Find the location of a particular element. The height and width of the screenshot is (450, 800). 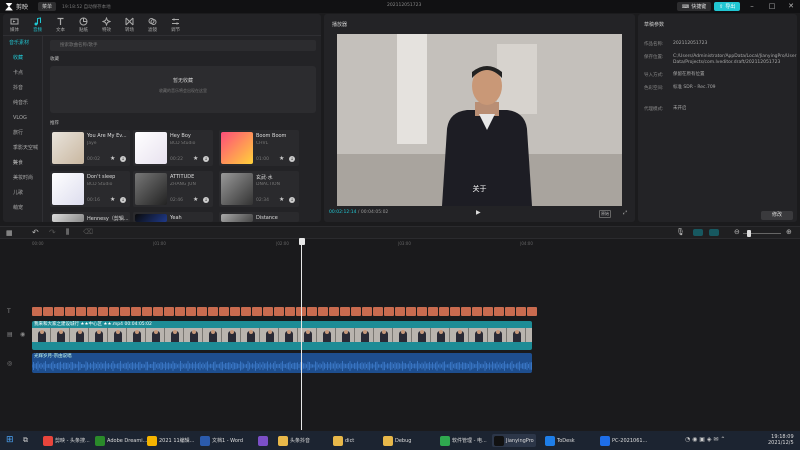

mute-icon: ◉ is located at coordinates (22, 334).